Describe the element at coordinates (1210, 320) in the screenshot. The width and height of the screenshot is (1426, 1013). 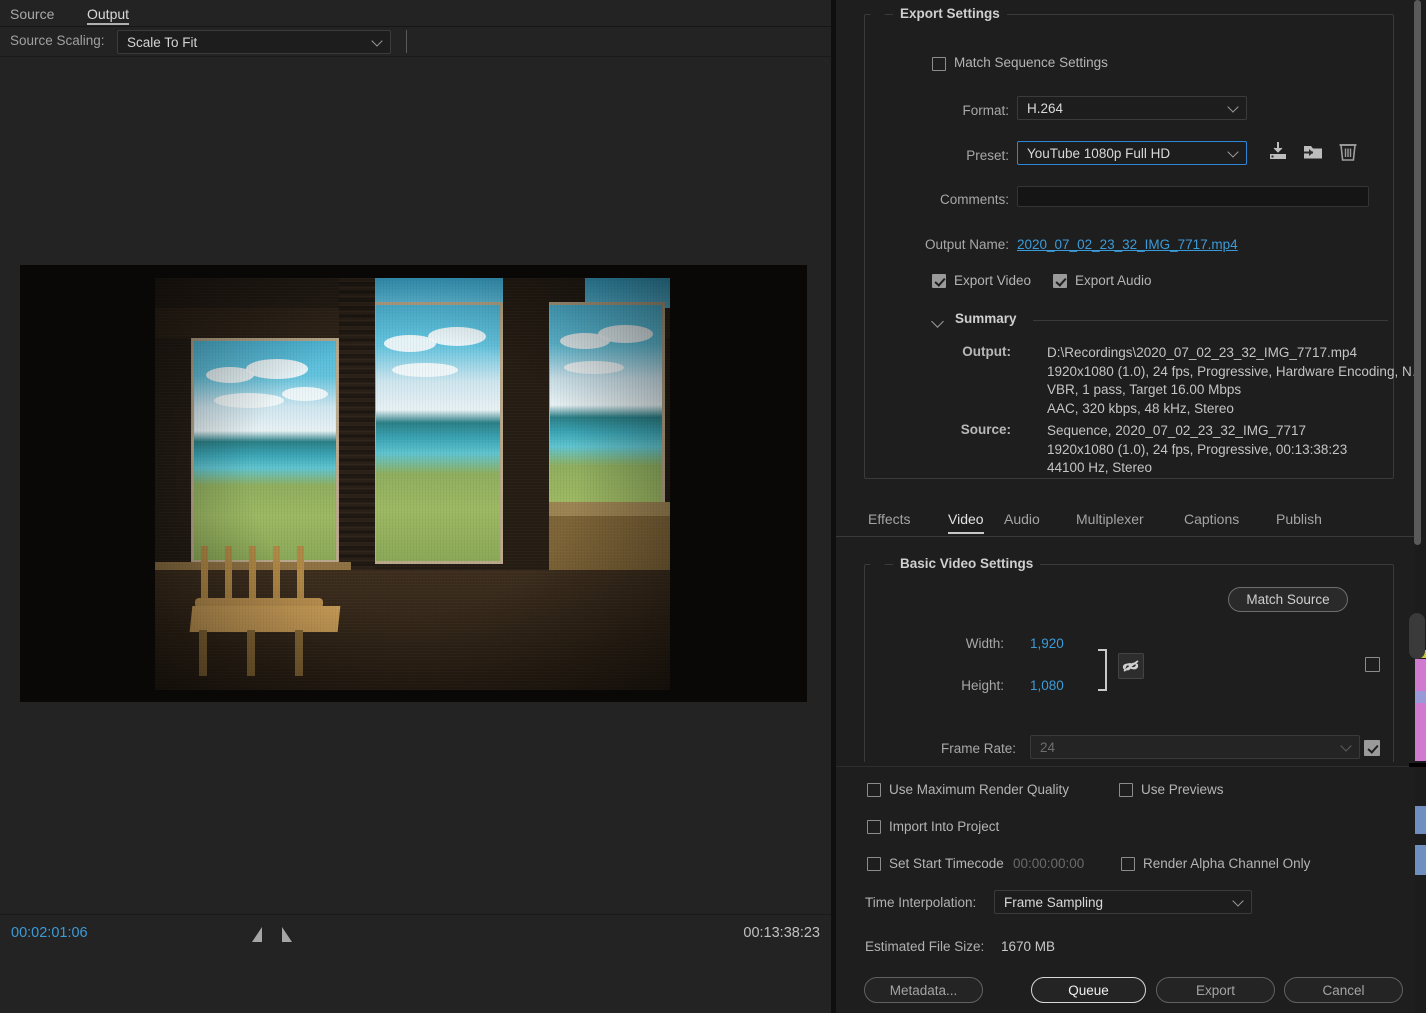
I see `summary-divider` at that location.